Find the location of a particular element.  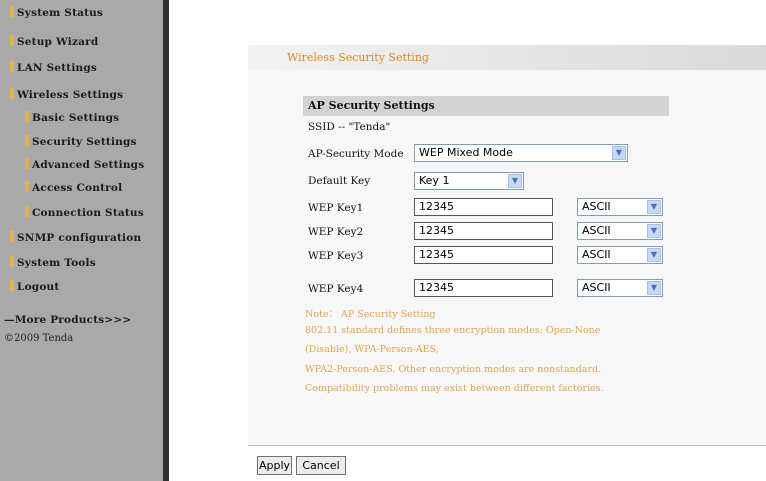

sidebar-item-label: Access Control is located at coordinates (77, 188).